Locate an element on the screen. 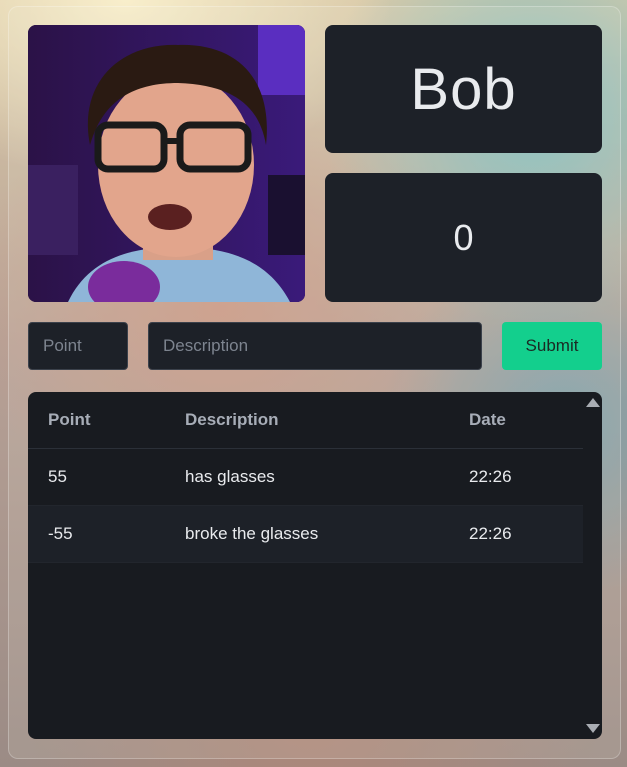  column-header-date: Date is located at coordinates (526, 420).